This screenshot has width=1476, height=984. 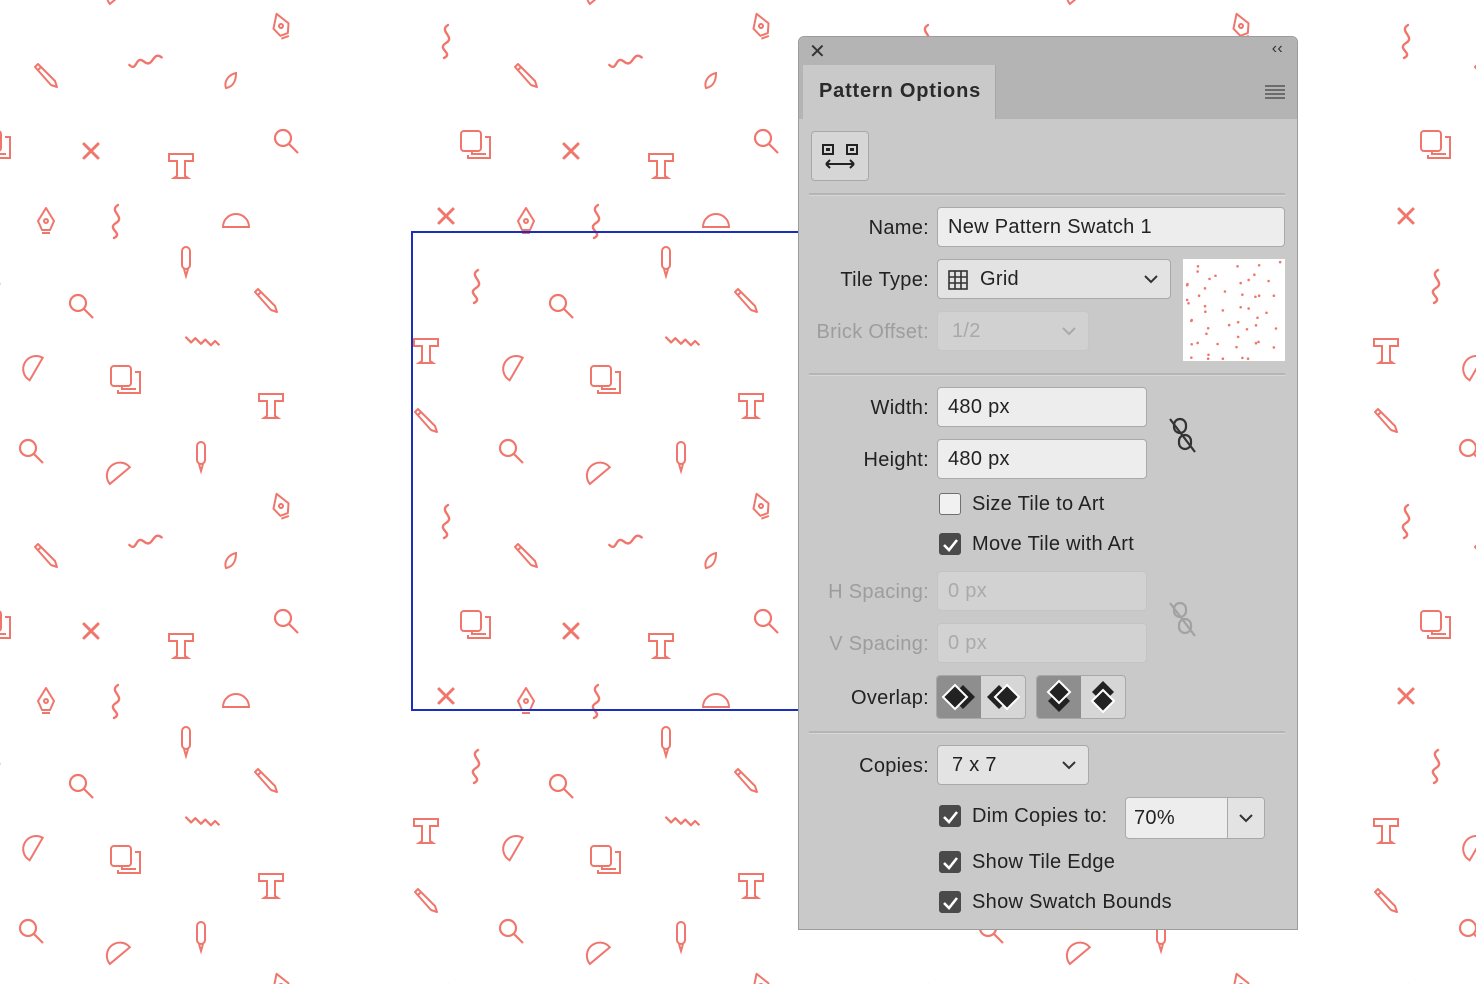 I want to click on dim-copies-combo: 70%, so click(x=1195, y=818).